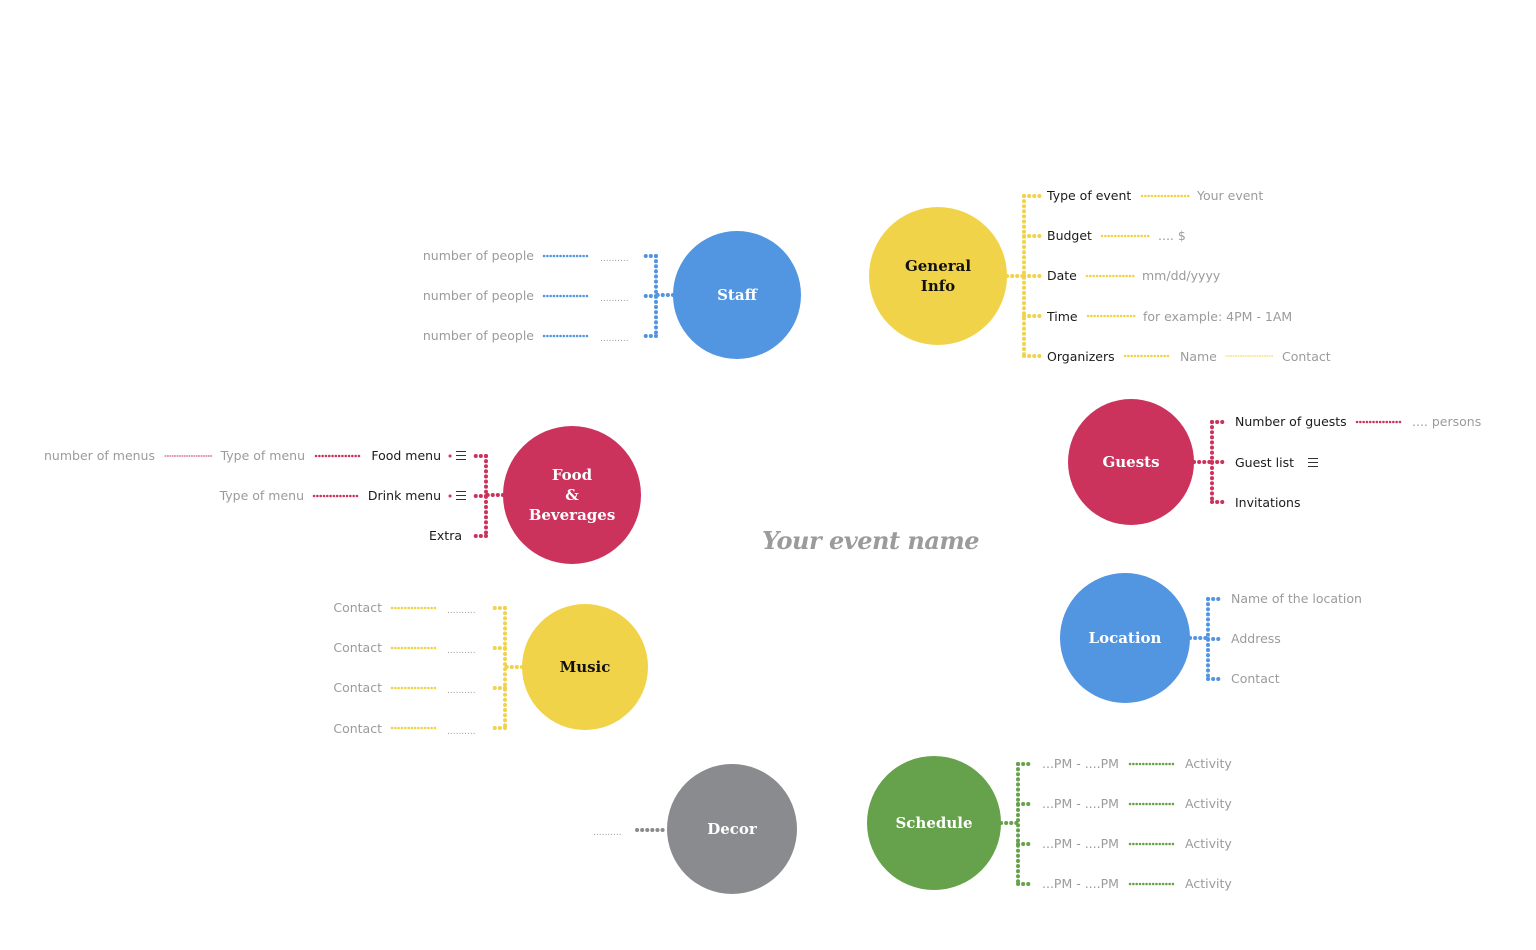 This screenshot has width=1536, height=950. What do you see at coordinates (1256, 639) in the screenshot?
I see `location-address: Address` at bounding box center [1256, 639].